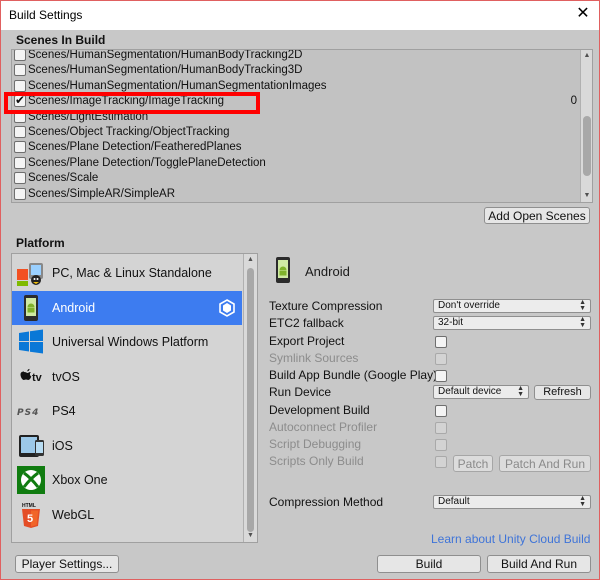 The width and height of the screenshot is (600, 580). What do you see at coordinates (307, 341) in the screenshot?
I see `export-project-label: Export Project` at bounding box center [307, 341].